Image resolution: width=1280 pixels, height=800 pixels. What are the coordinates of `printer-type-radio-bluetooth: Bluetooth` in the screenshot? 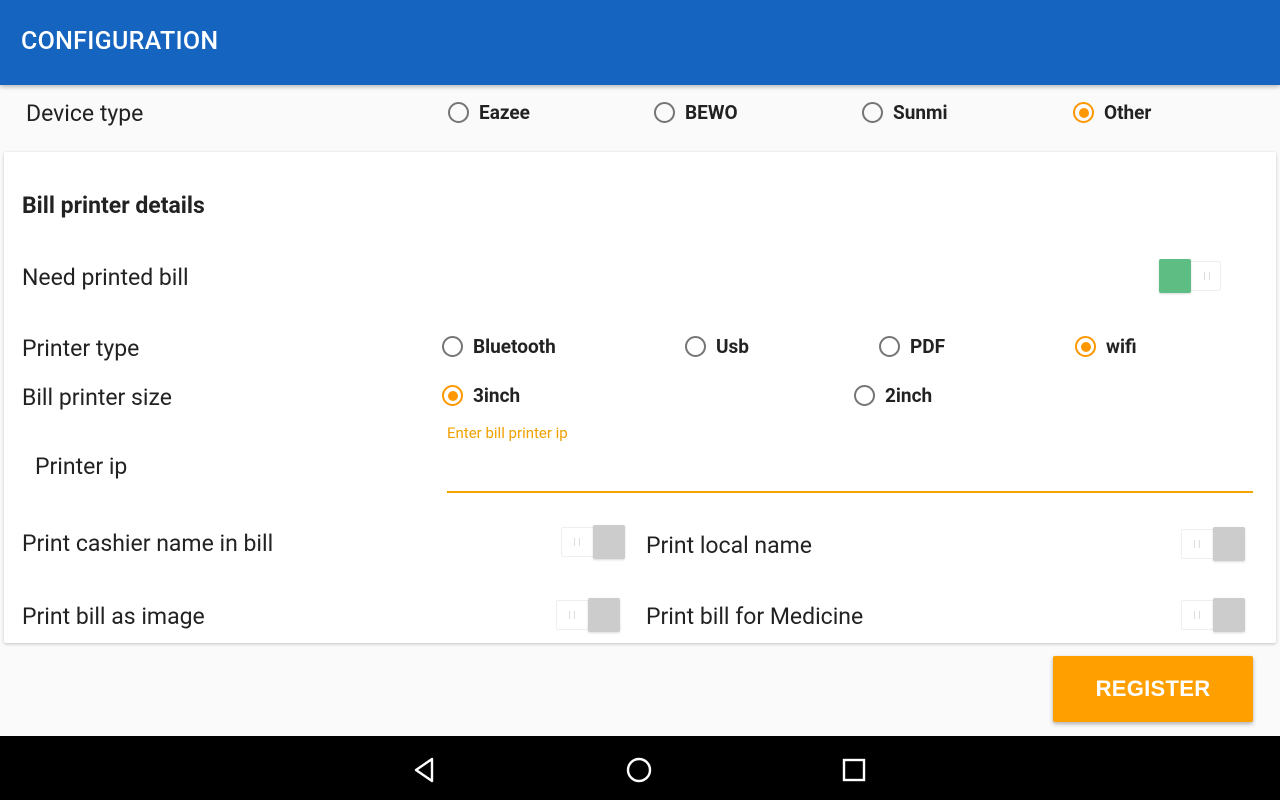 It's located at (499, 346).